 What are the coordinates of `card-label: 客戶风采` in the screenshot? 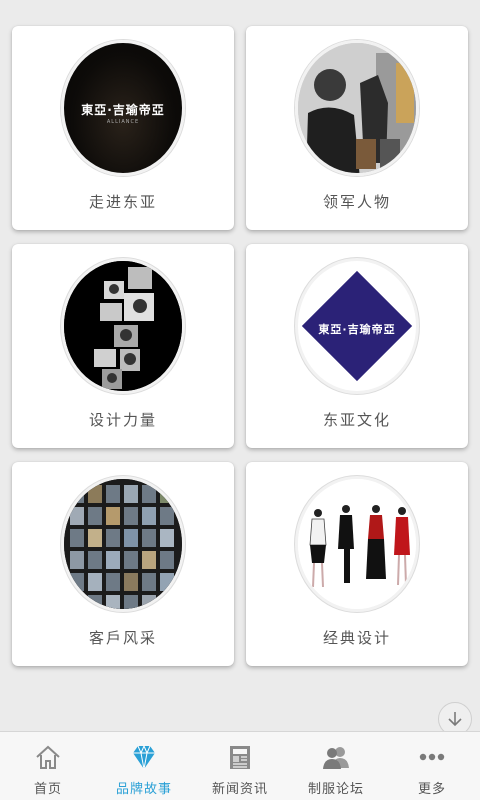 It's located at (122, 638).